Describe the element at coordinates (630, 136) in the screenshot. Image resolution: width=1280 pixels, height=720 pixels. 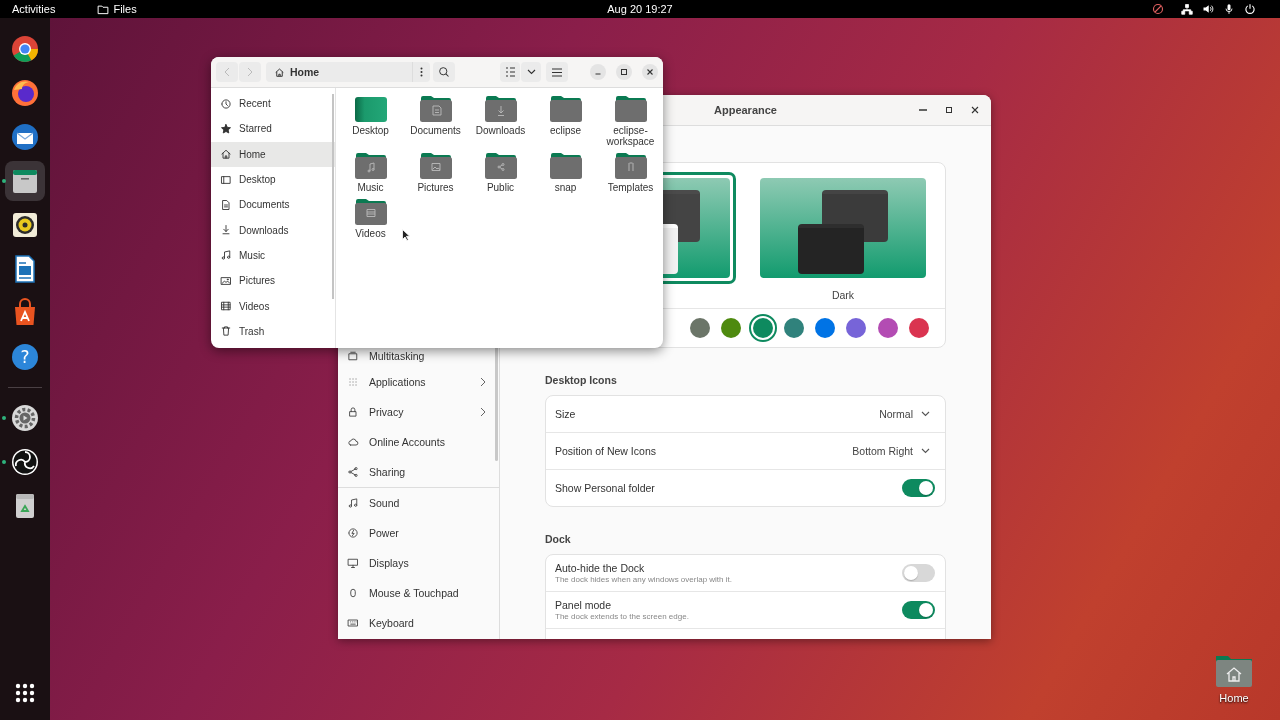
I see `file-label: eclipse-workspace` at that location.